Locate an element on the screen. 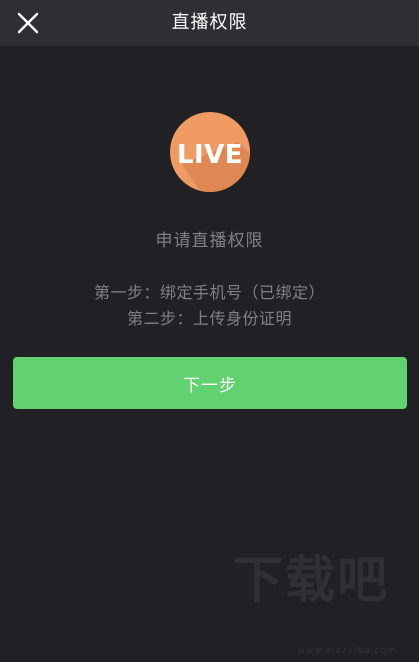  live-badge-icon: LIVE is located at coordinates (210, 152).